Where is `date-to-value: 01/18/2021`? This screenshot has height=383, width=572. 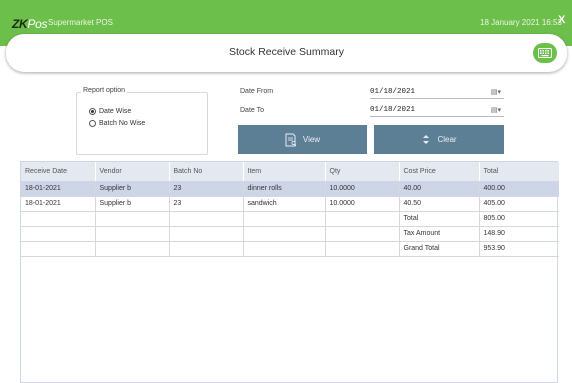
date-to-value: 01/18/2021 is located at coordinates (393, 110).